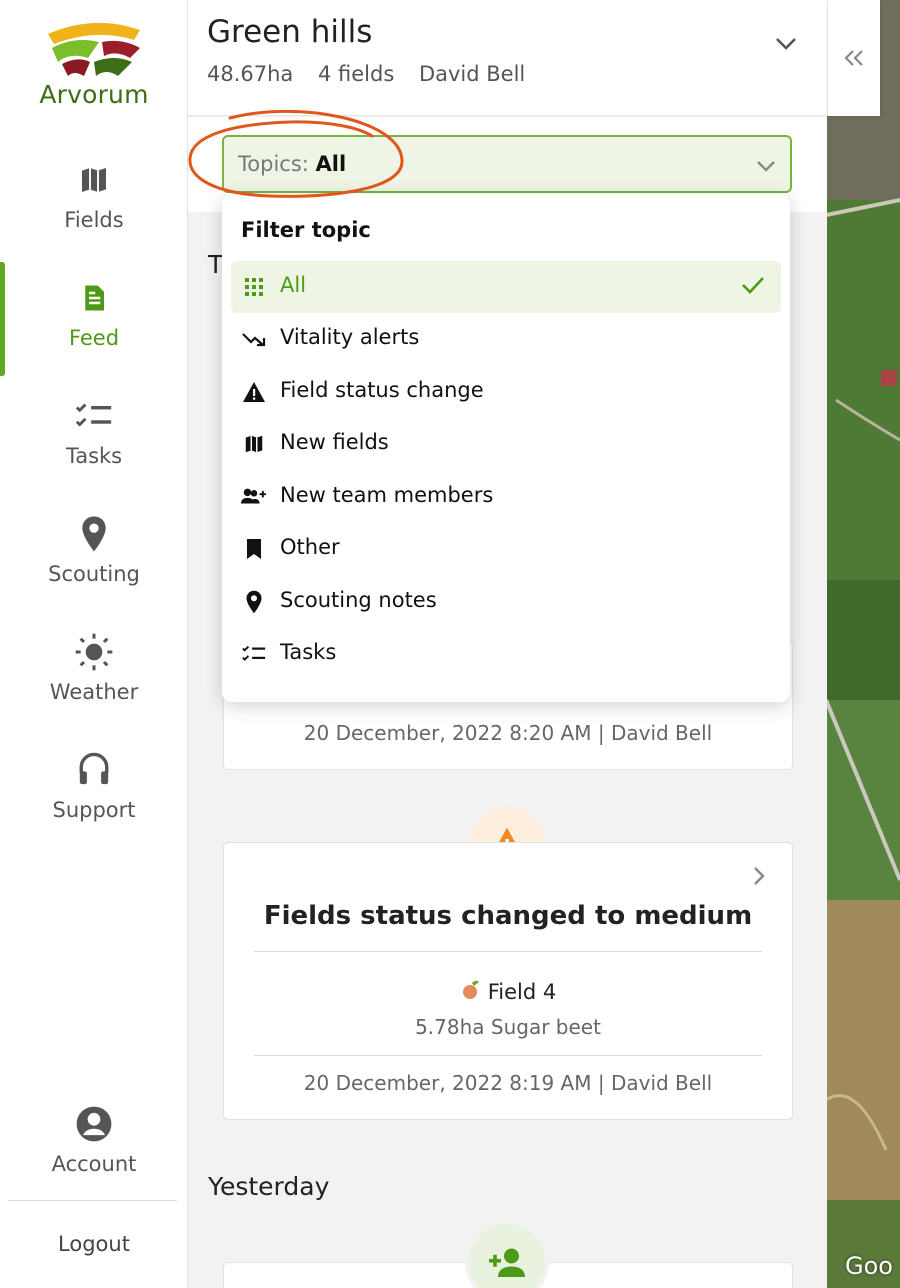 The image size is (900, 1288). I want to click on nav-label: Weather, so click(94, 692).